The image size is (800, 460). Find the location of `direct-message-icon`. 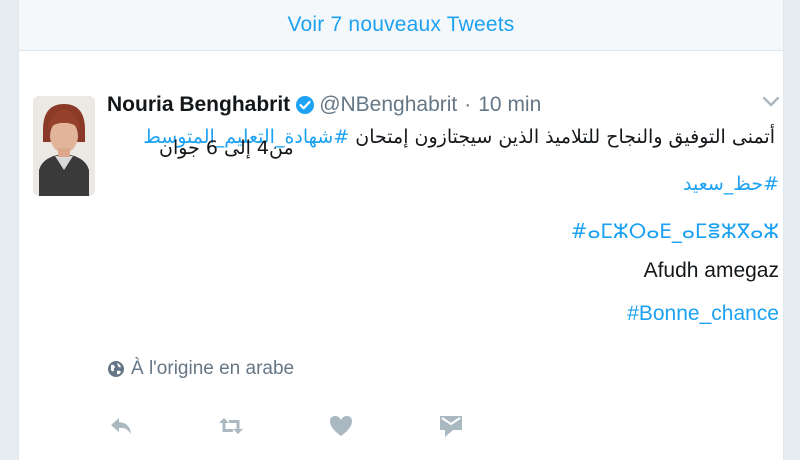

direct-message-icon is located at coordinates (451, 426).